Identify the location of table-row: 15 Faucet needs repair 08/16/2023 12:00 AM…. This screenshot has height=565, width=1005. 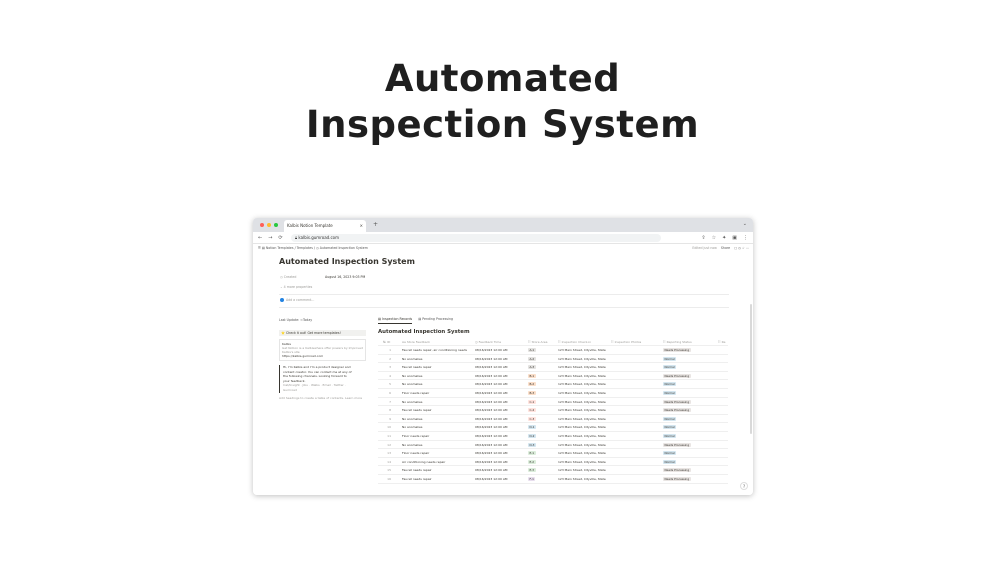
(553, 470).